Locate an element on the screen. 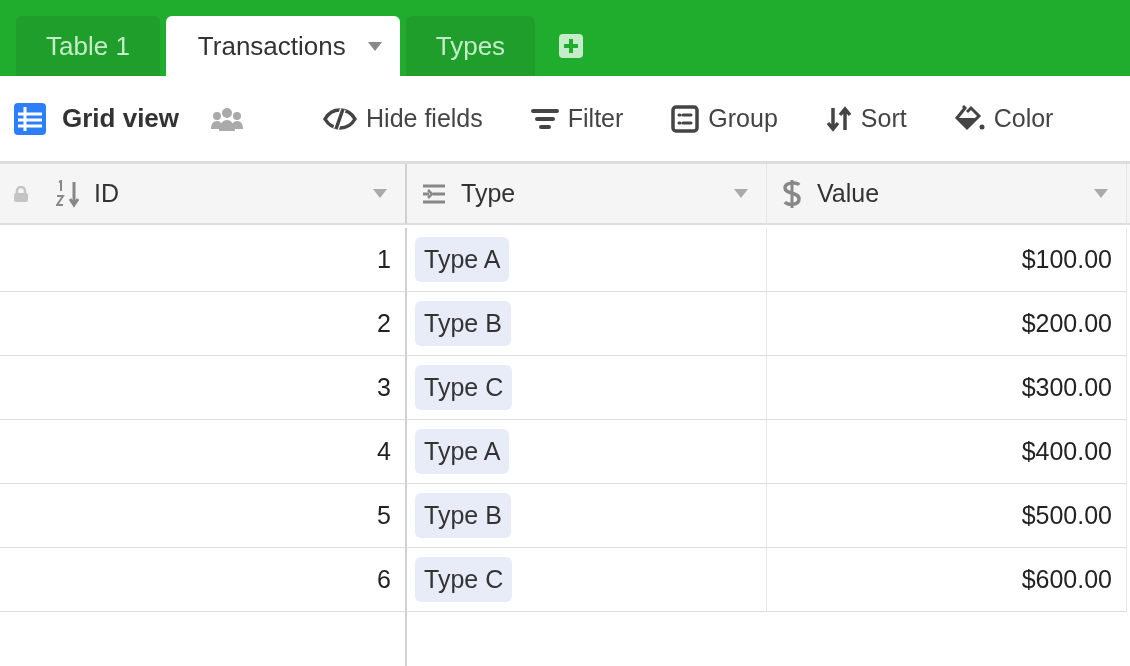  eye-slash-icon is located at coordinates (340, 118).